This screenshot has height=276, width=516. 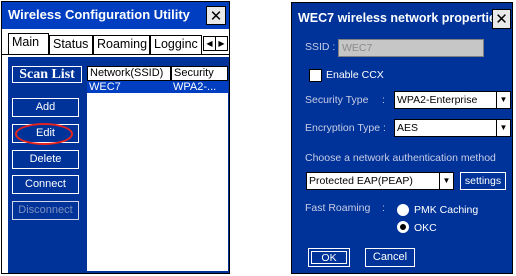 I want to click on tab-main: Main, so click(x=28, y=44).